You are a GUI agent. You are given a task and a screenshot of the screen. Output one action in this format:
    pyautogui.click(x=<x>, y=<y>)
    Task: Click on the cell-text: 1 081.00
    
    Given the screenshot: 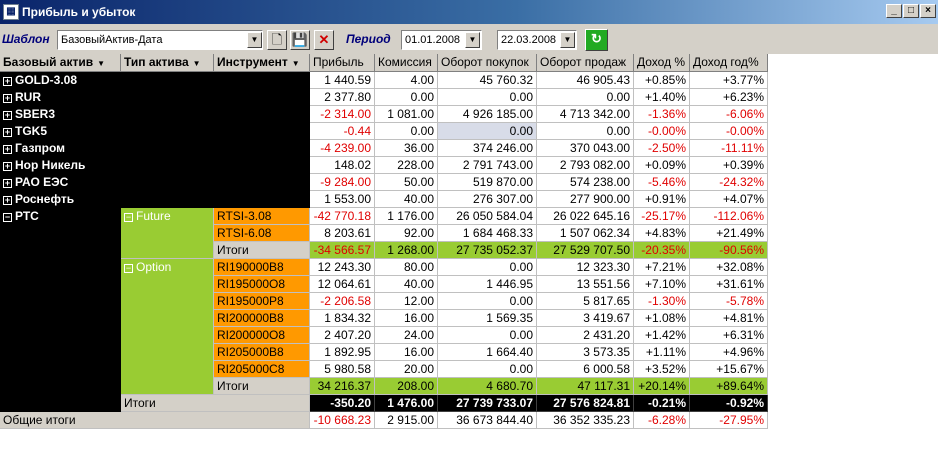 What is the action you would take?
    pyautogui.click(x=410, y=114)
    